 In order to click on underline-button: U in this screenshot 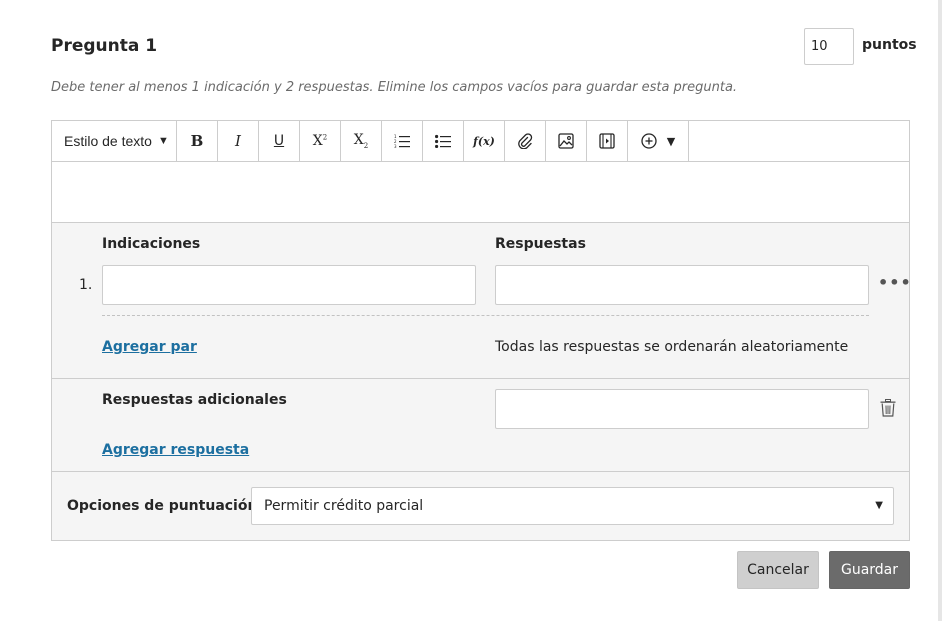, I will do `click(279, 141)`.